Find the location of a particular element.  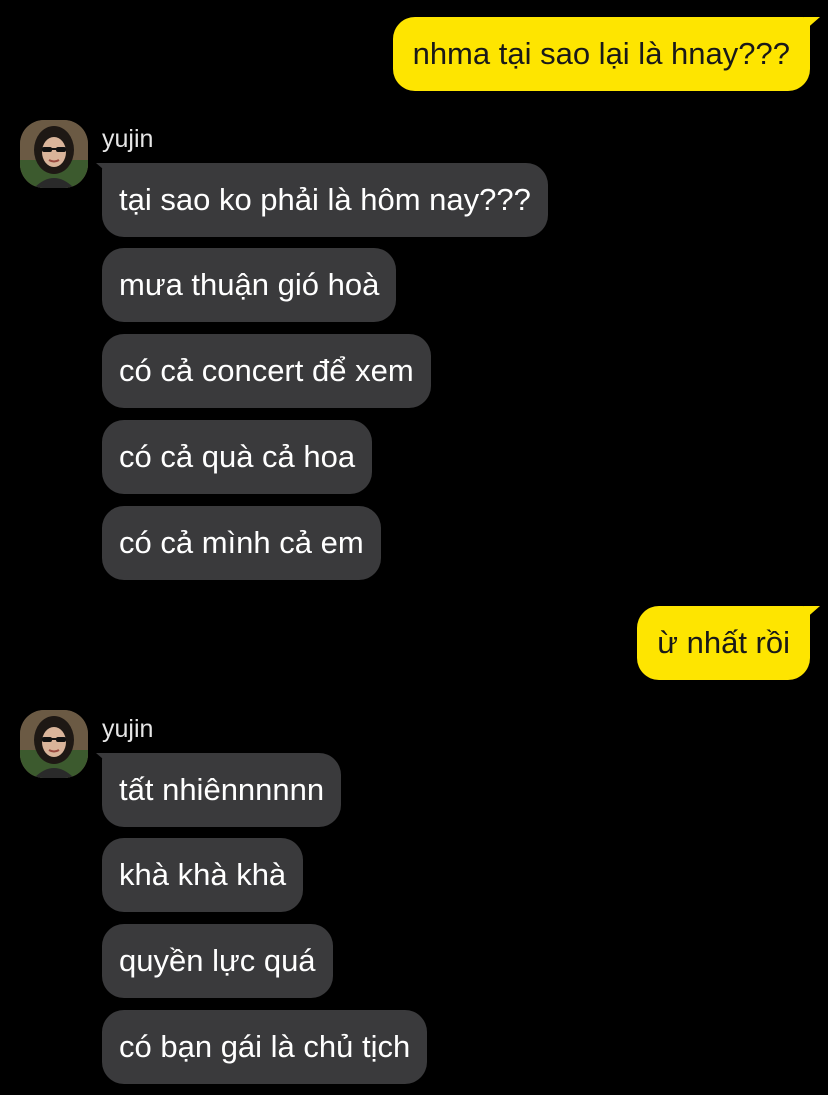

incoming-message-bubble: tất nhiênnnnnn is located at coordinates (222, 790).